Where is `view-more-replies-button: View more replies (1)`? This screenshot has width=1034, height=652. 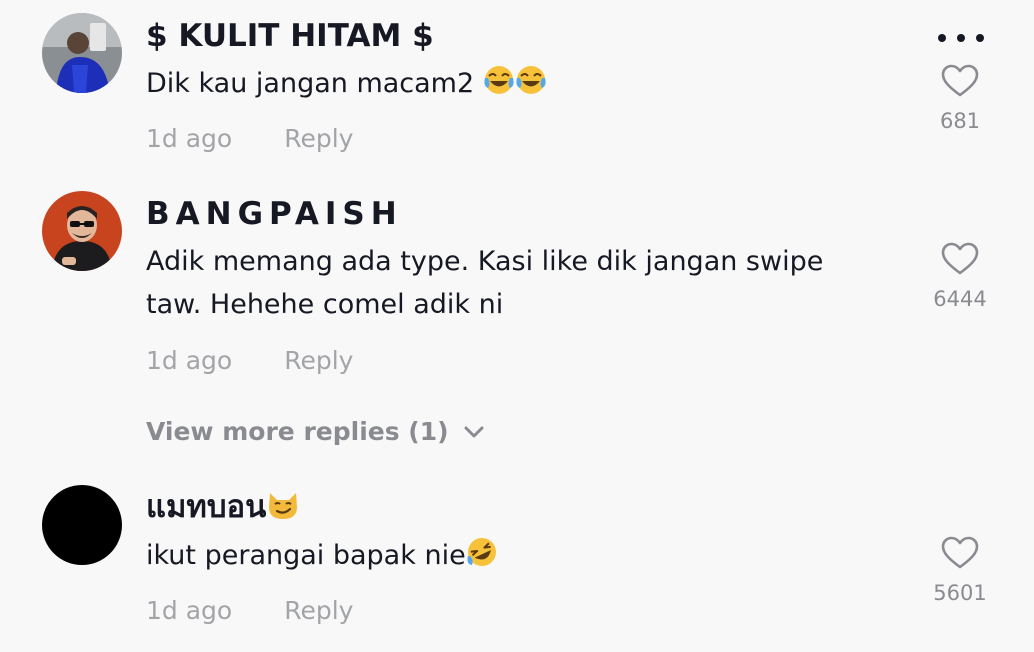
view-more-replies-button: View more replies (1) is located at coordinates (315, 432).